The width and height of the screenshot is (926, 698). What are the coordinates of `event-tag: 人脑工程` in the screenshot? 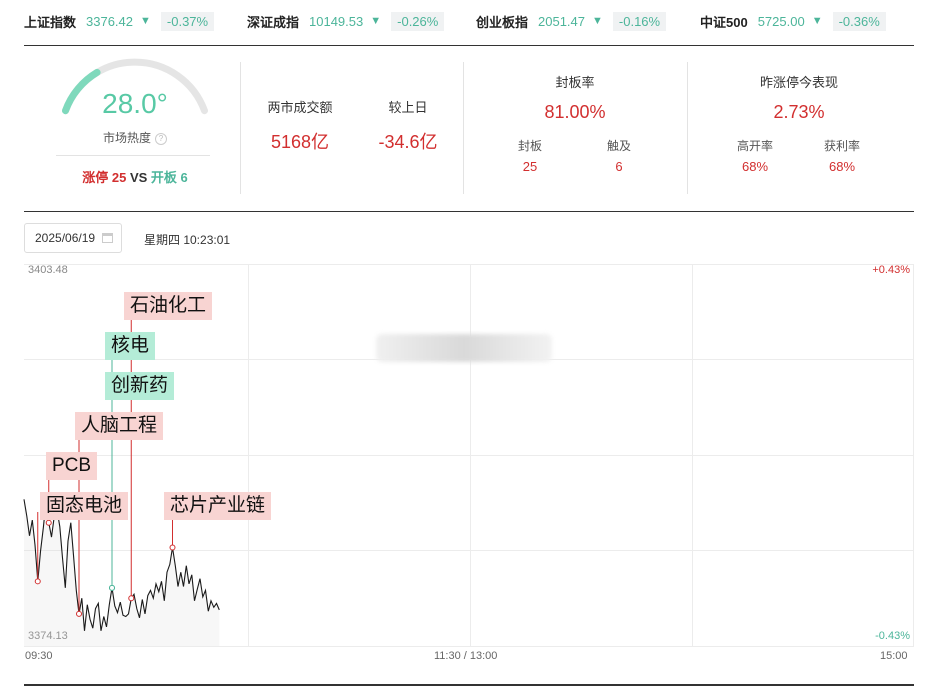 It's located at (119, 426).